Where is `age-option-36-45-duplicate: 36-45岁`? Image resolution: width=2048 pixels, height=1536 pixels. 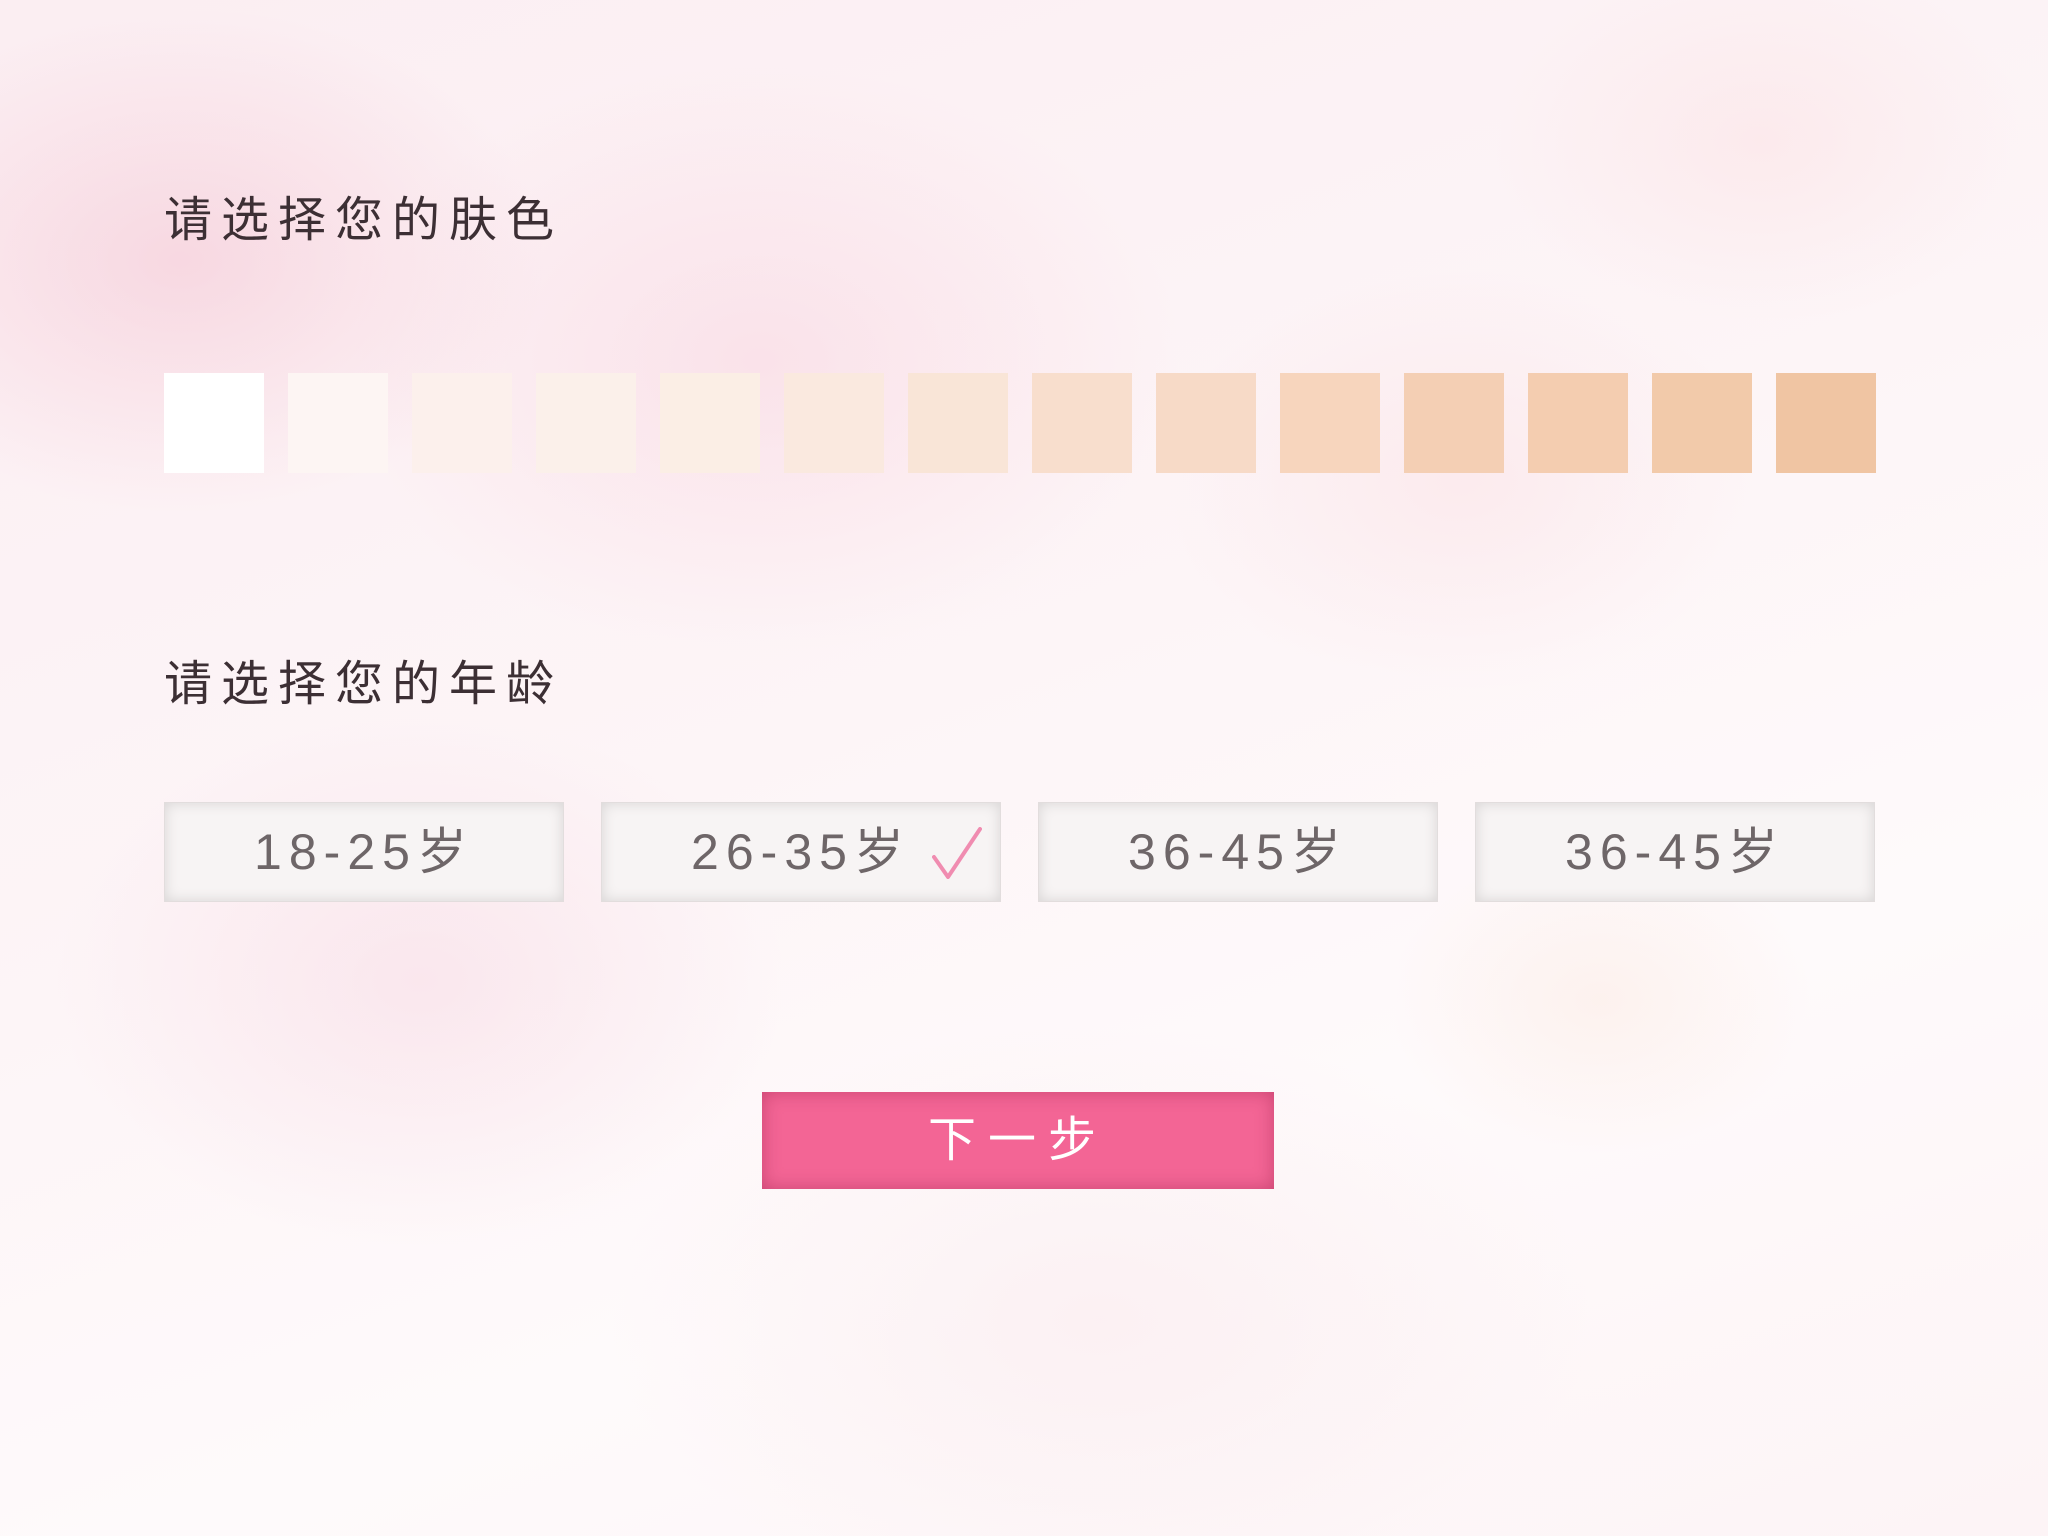 age-option-36-45-duplicate: 36-45岁 is located at coordinates (1675, 852).